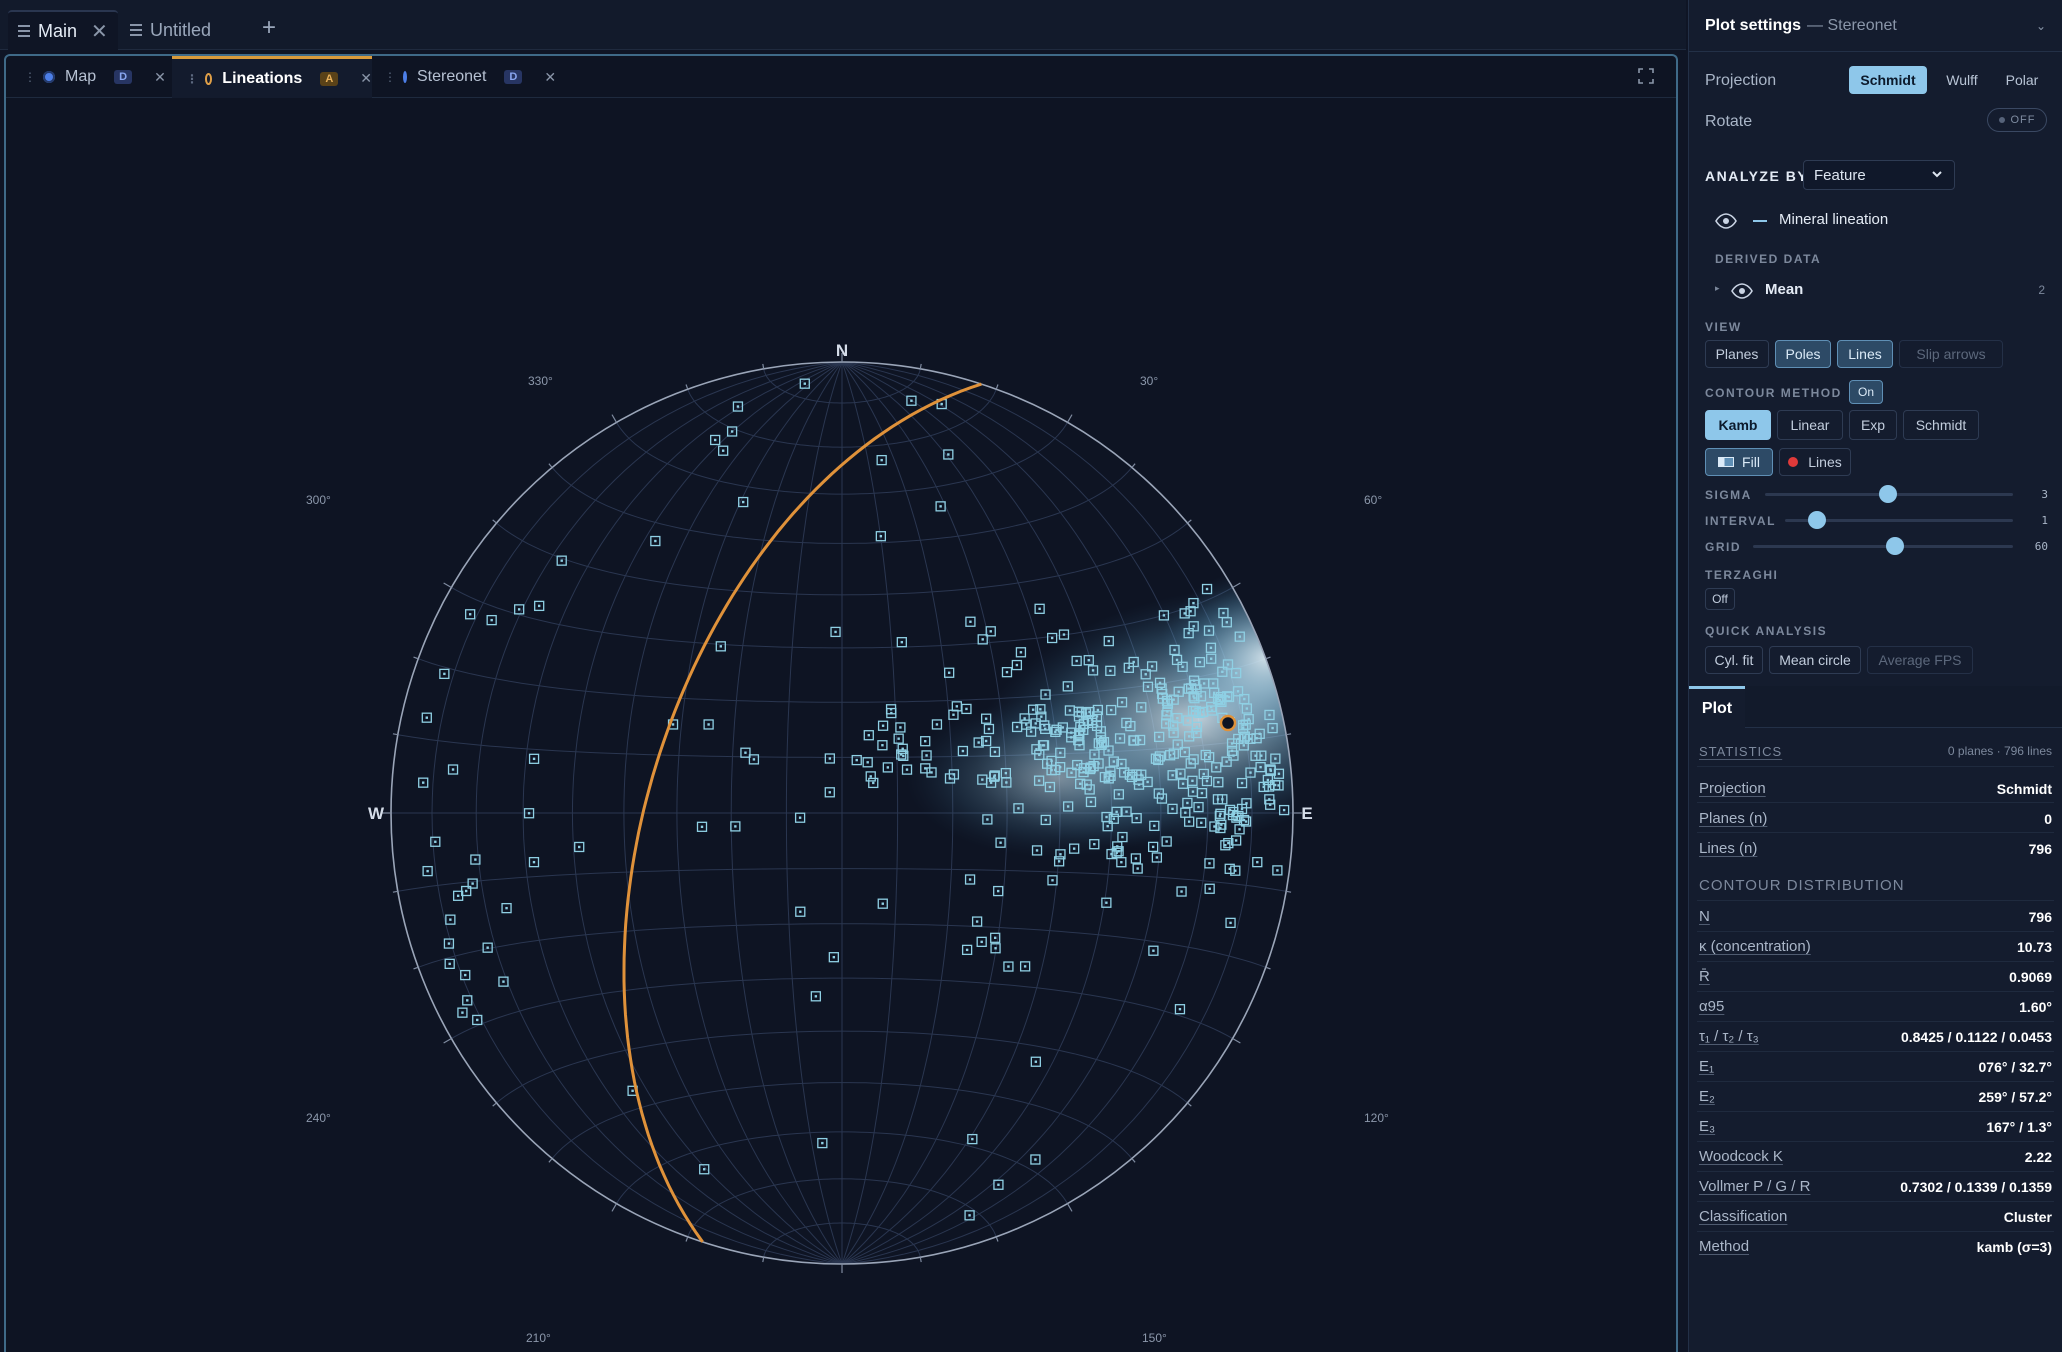  Describe the element at coordinates (1875, 26) in the screenshot. I see `plot-settings-header: Plot settings — Stereonet ⌄` at that location.